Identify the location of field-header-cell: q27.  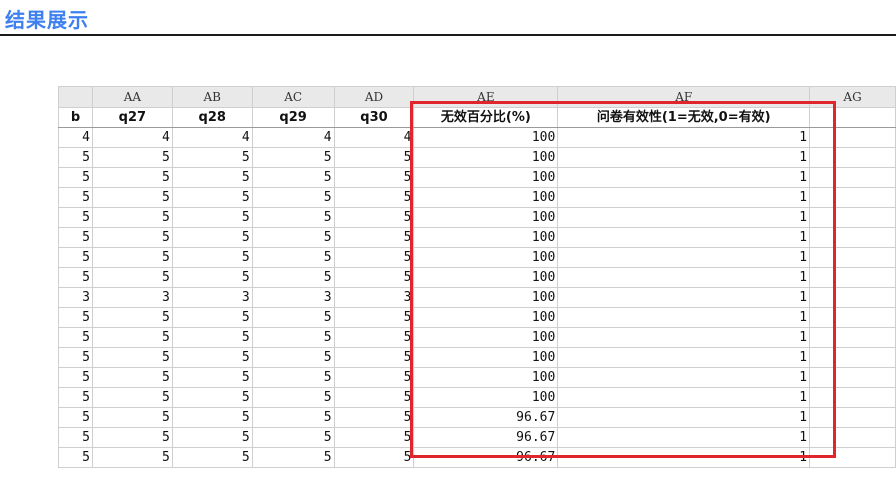
(132, 117).